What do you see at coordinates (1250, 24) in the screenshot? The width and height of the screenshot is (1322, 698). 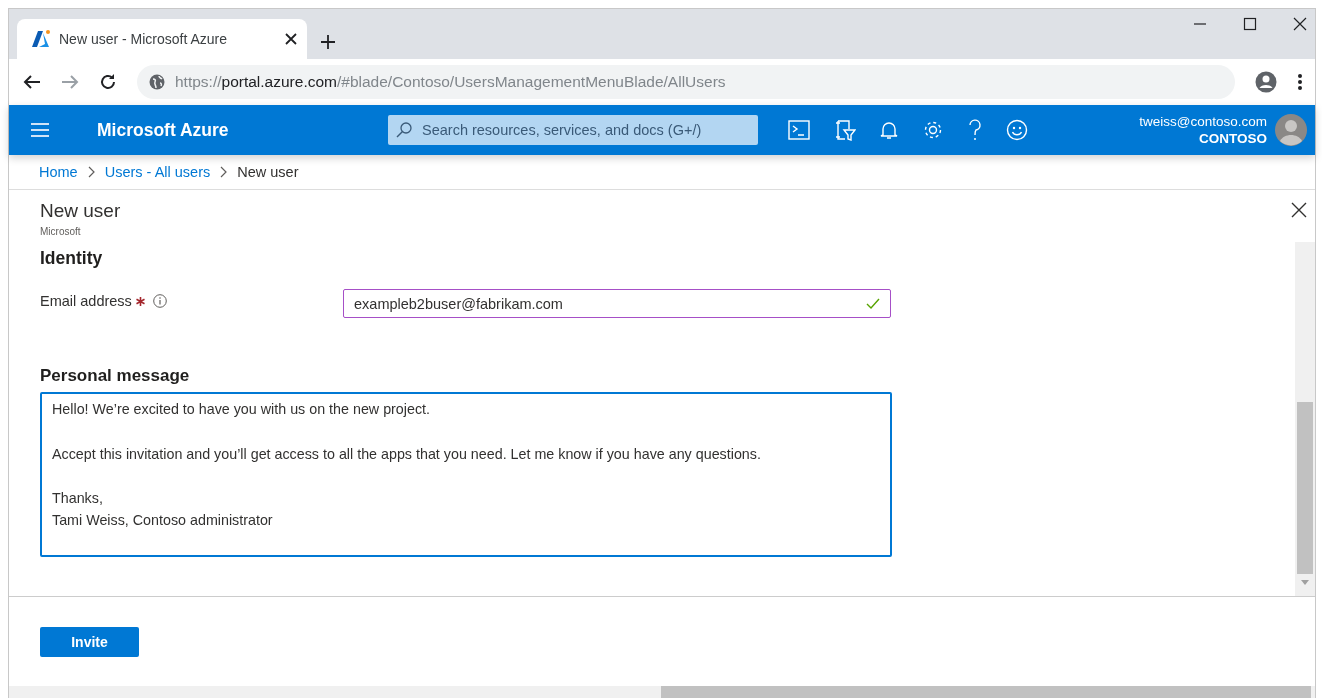 I see `maximize-icon` at bounding box center [1250, 24].